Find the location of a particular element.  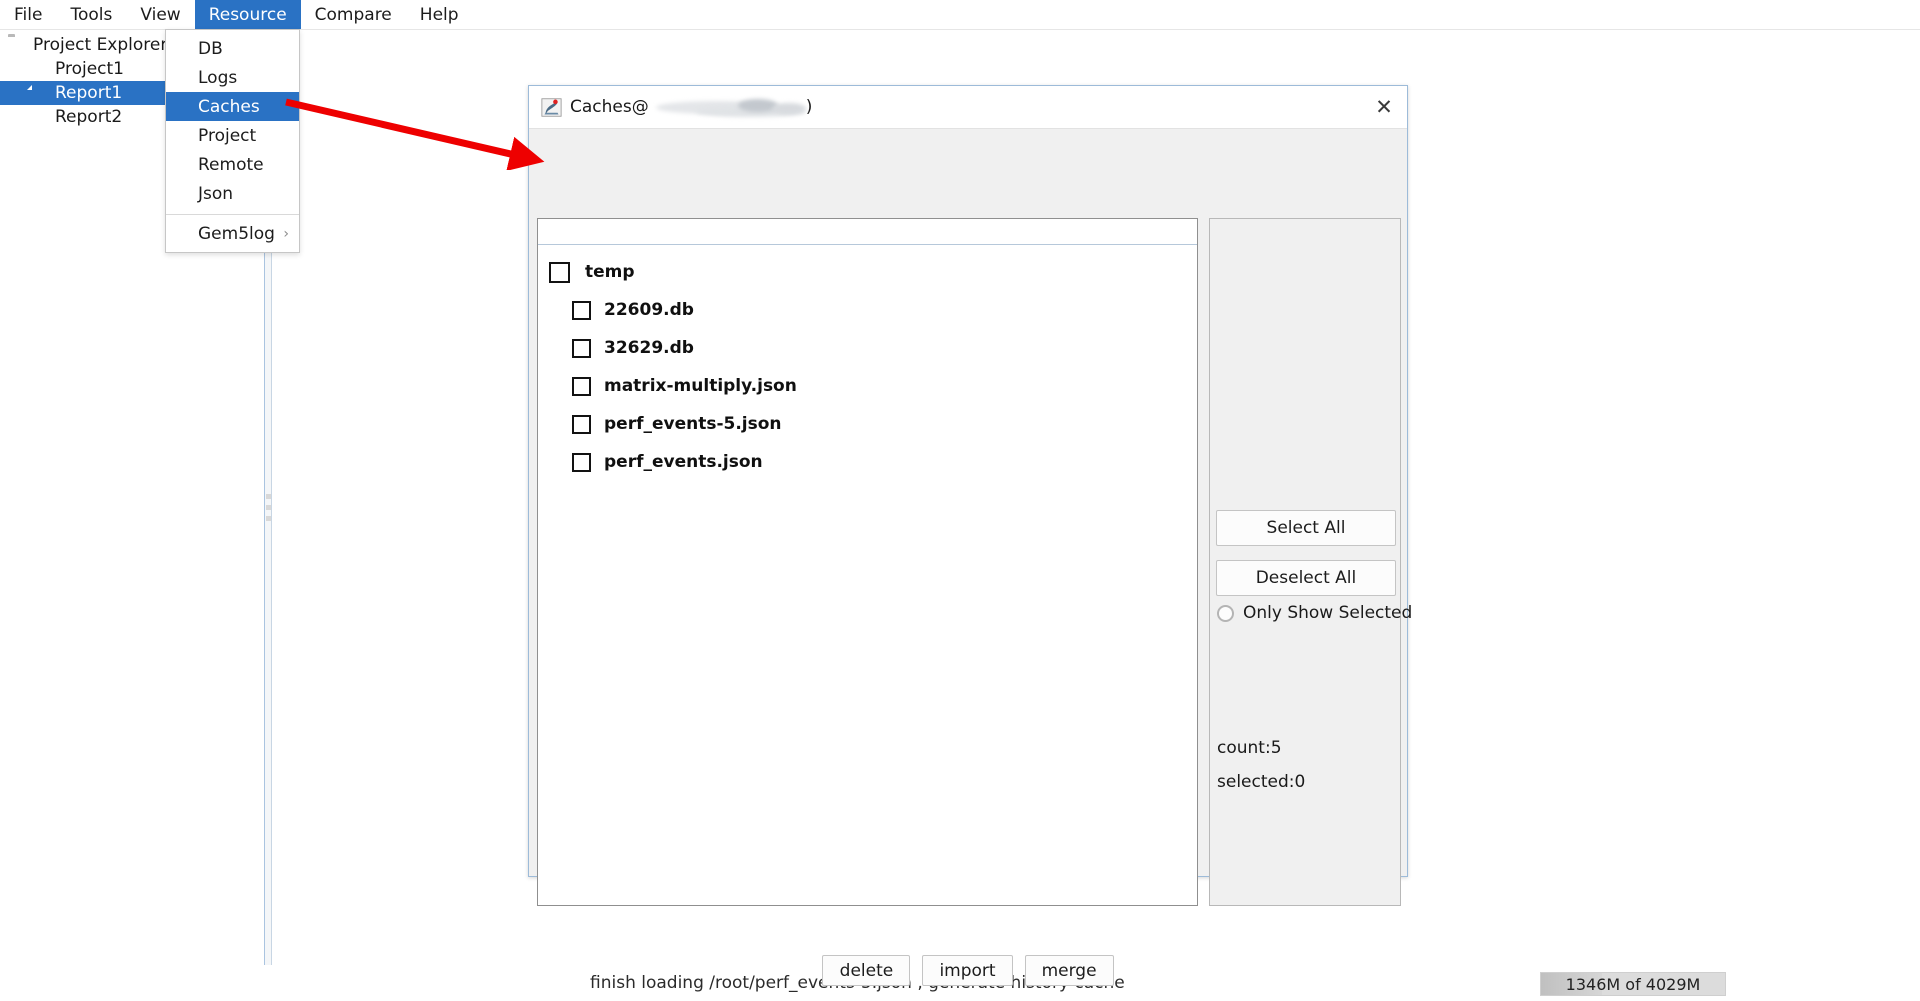

menu-compare: Compare is located at coordinates (353, 14).